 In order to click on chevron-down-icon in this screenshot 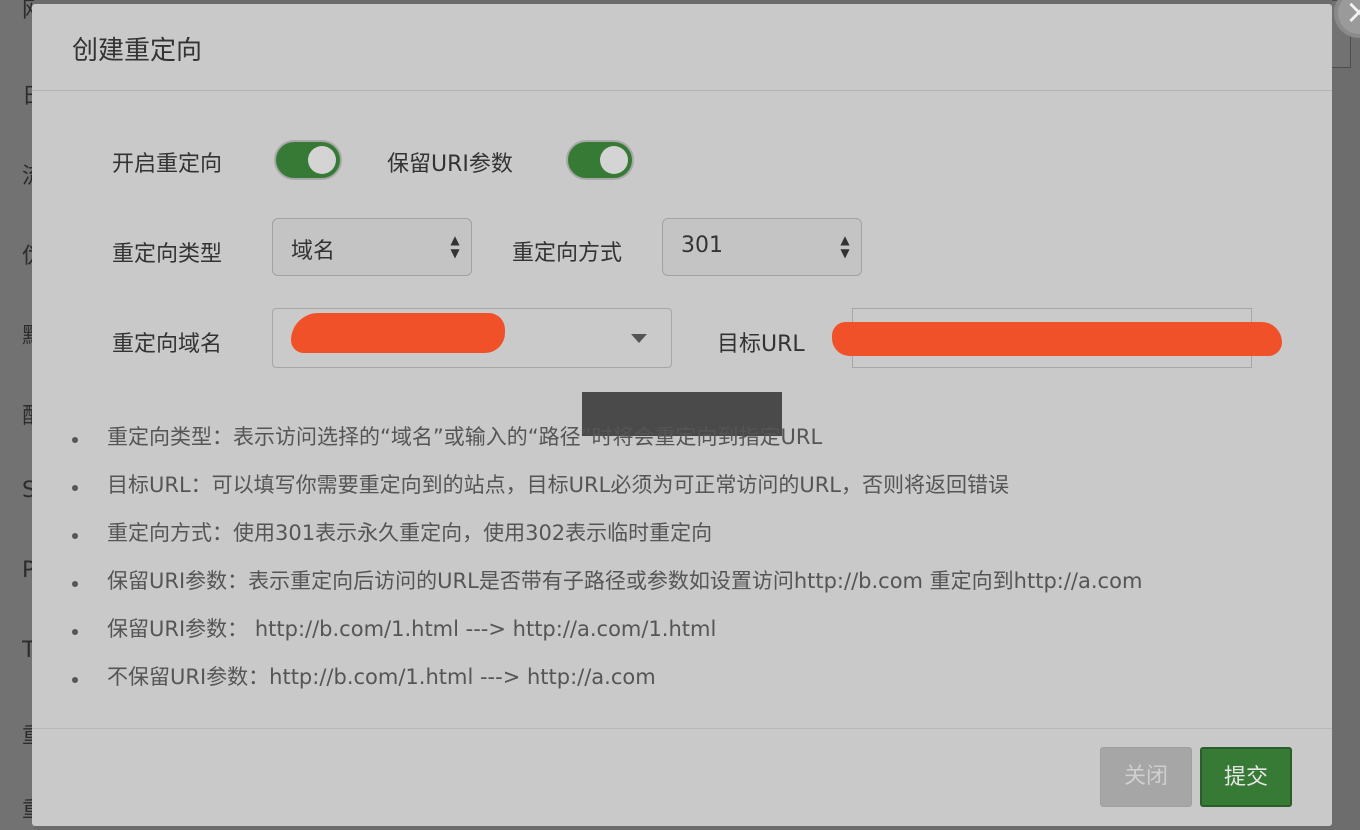, I will do `click(639, 338)`.